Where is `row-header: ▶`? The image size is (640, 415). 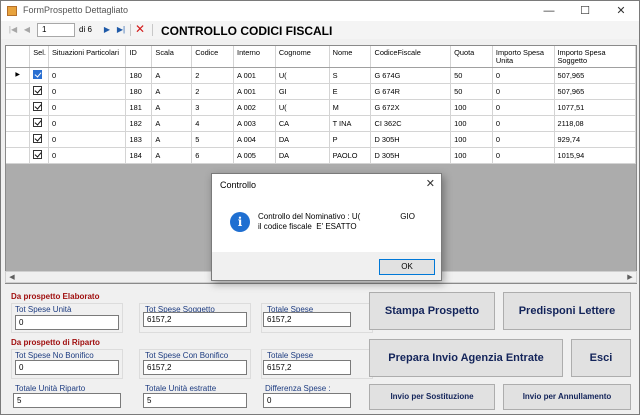
row-header: ▶ is located at coordinates (18, 75).